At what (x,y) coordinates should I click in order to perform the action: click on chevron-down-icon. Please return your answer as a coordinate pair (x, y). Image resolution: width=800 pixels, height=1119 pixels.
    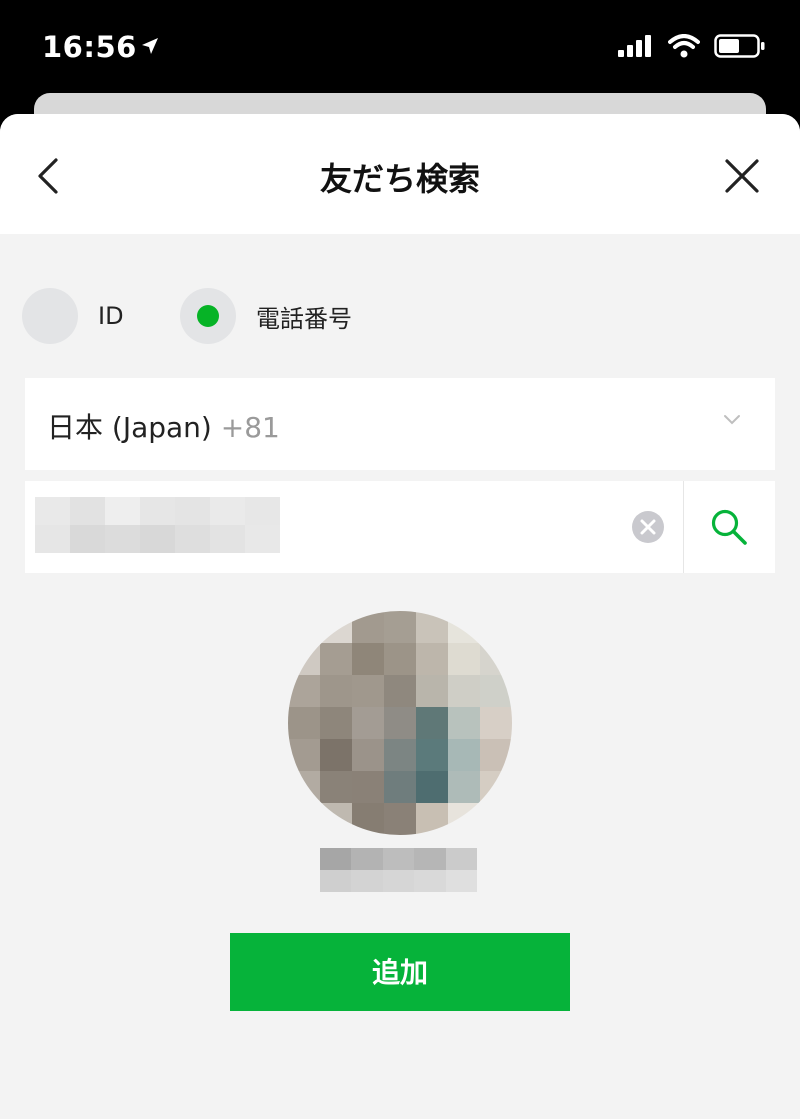
    Looking at the image, I should click on (732, 420).